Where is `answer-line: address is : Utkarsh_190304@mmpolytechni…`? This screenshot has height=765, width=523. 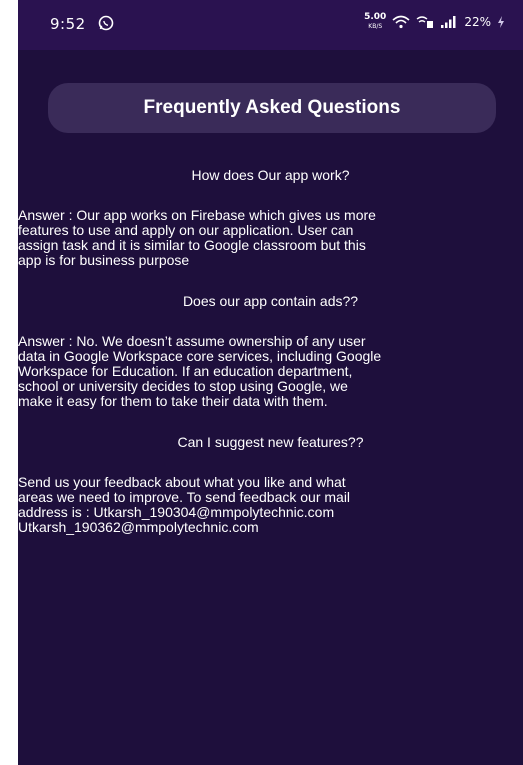 answer-line: address is : Utkarsh_190304@mmpolytechni… is located at coordinates (176, 512).